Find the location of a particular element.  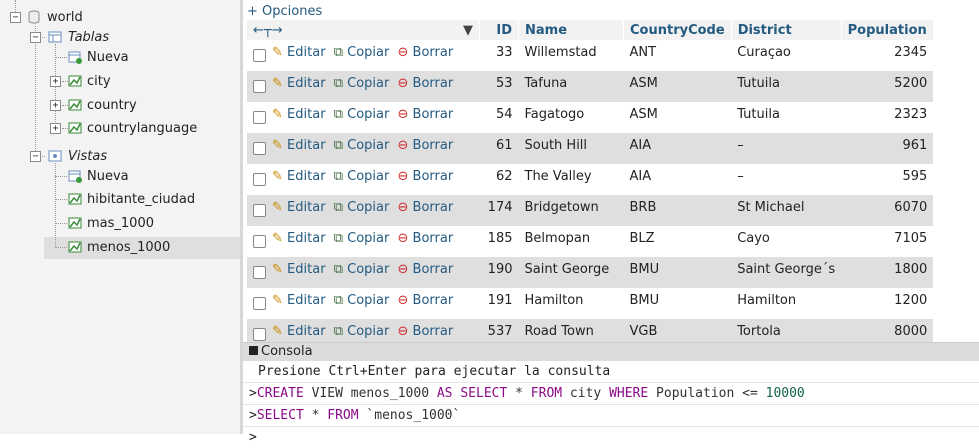

cell-countrycode: BLZ is located at coordinates (677, 241).